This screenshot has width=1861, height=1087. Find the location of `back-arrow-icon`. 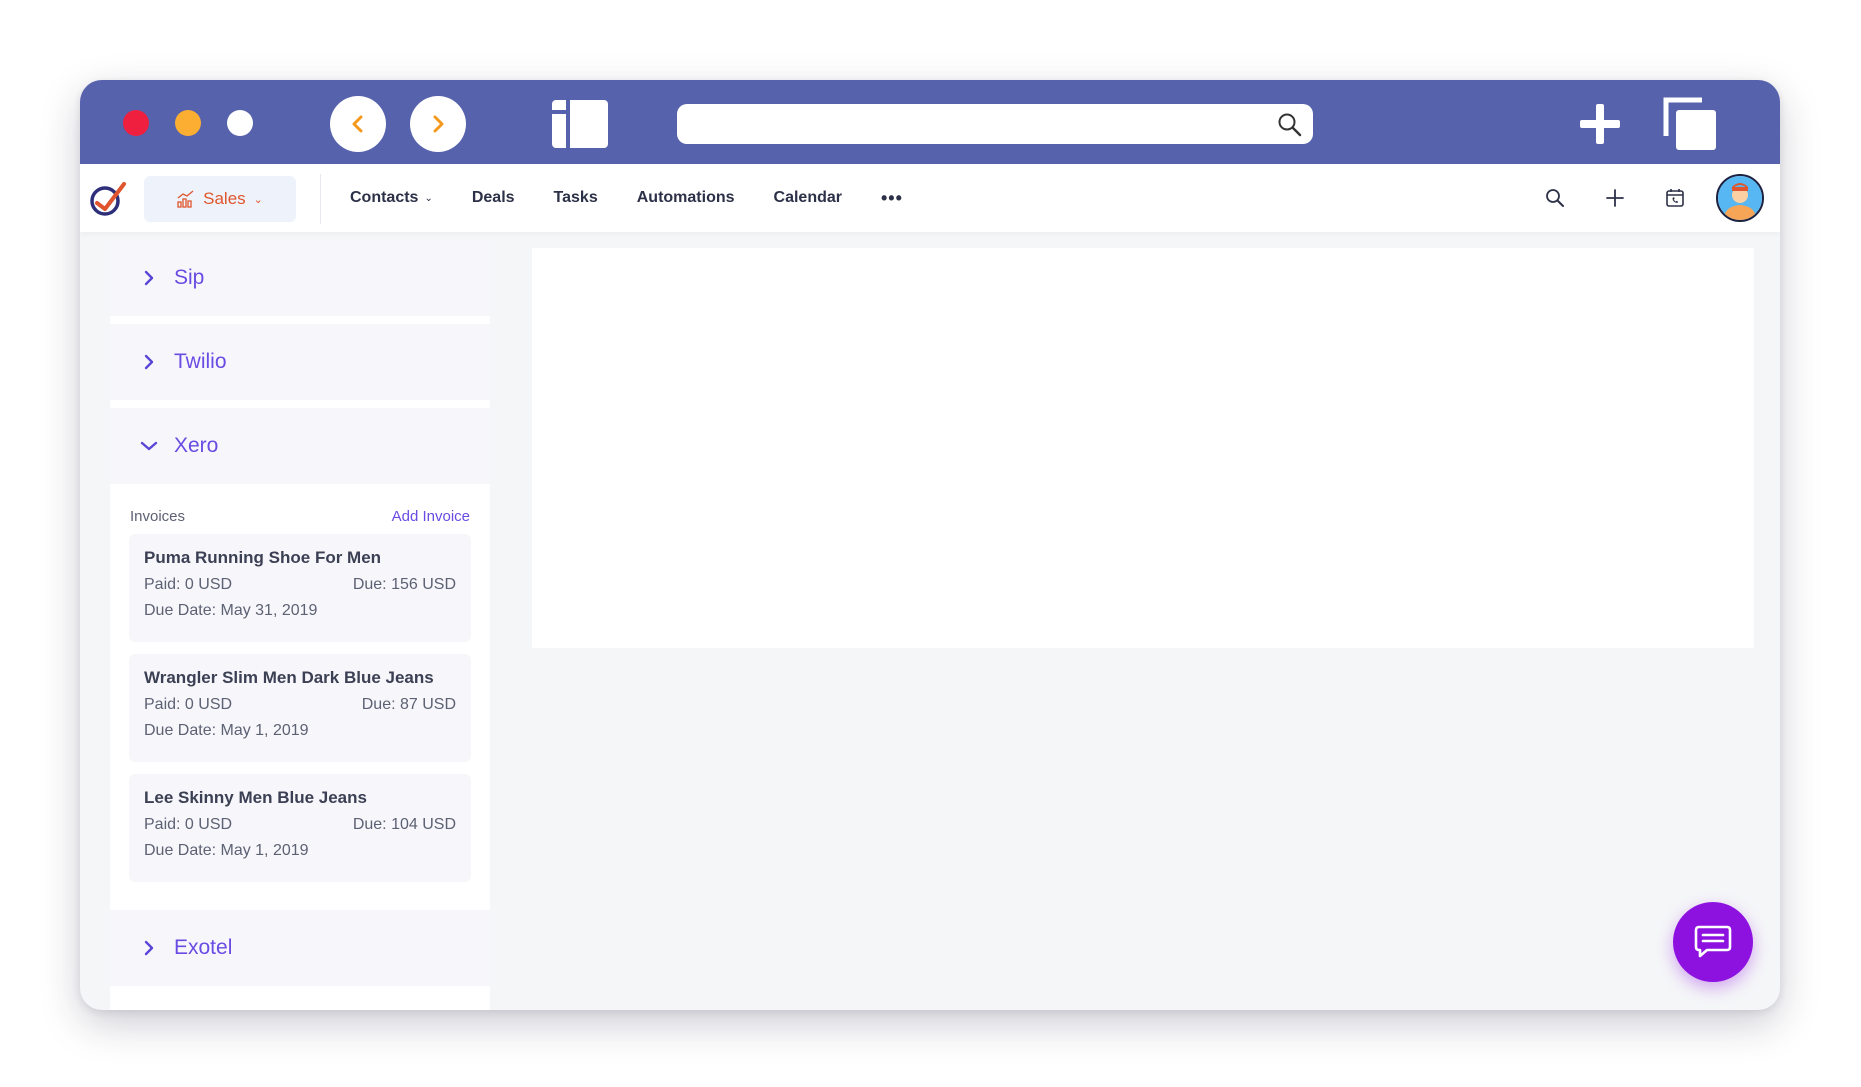

back-arrow-icon is located at coordinates (357, 124).